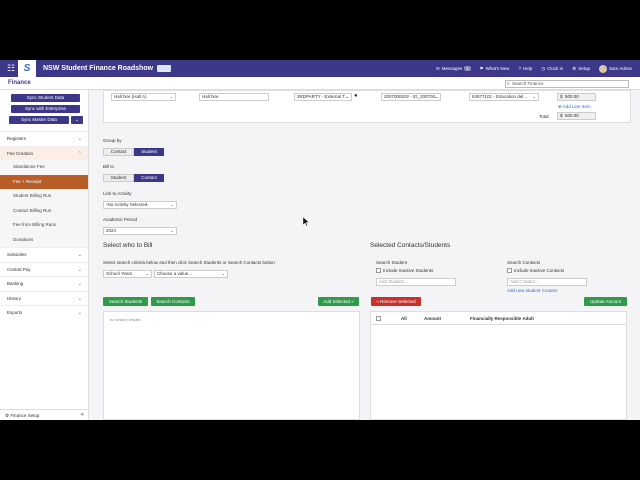  What do you see at coordinates (191, 274) in the screenshot?
I see `filter-value-select: Choose a value... ⌄` at bounding box center [191, 274].